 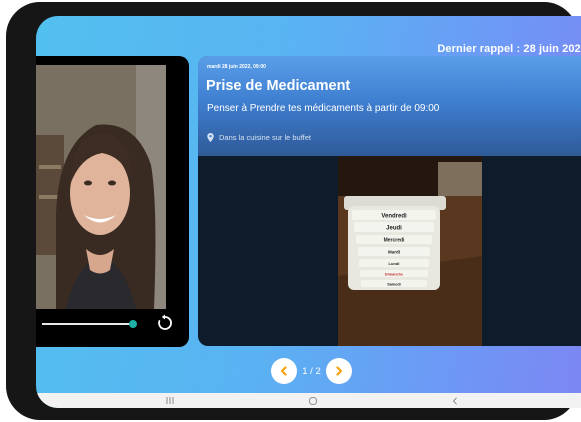 What do you see at coordinates (394, 252) in the screenshot?
I see `pill-label-mardi: Mardi` at bounding box center [394, 252].